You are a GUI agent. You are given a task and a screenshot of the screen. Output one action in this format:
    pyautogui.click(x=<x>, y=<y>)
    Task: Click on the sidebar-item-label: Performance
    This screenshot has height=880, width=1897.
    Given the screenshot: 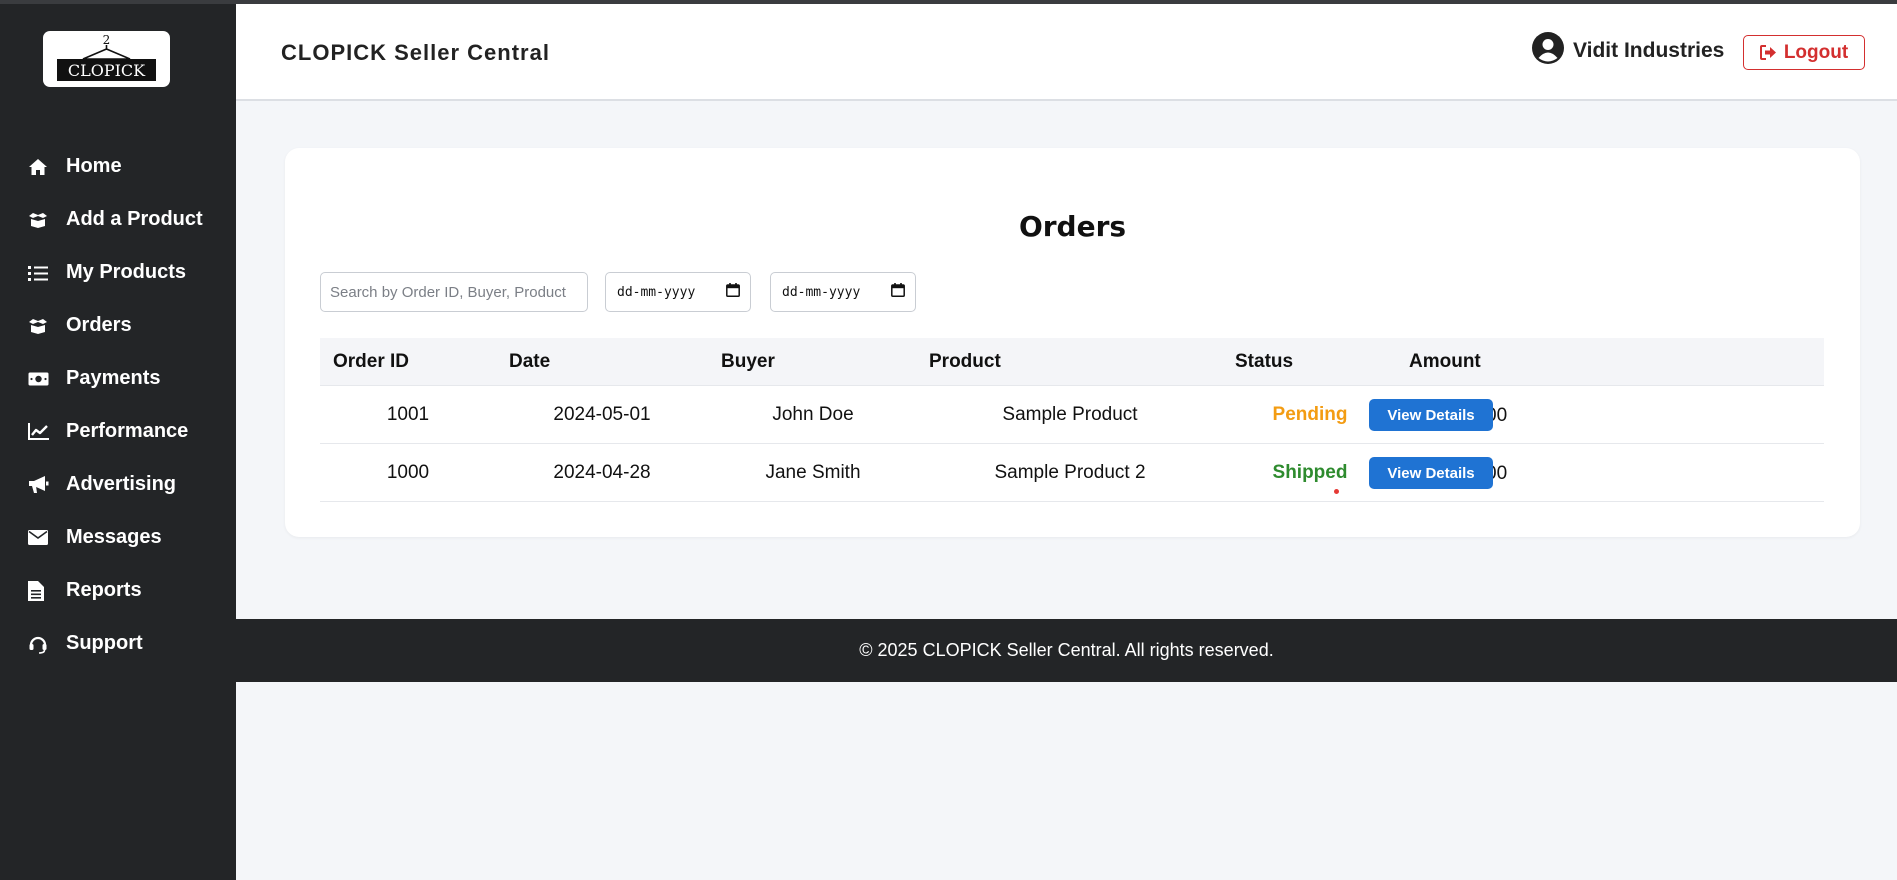 What is the action you would take?
    pyautogui.click(x=127, y=431)
    